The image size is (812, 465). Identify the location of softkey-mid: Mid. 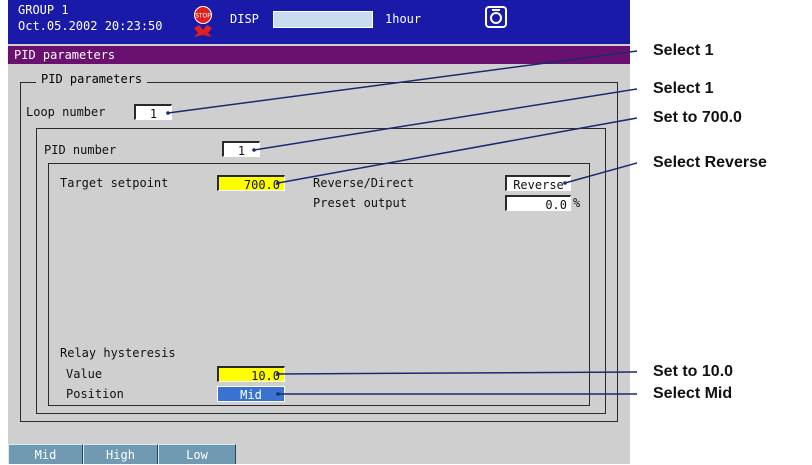
(45, 454).